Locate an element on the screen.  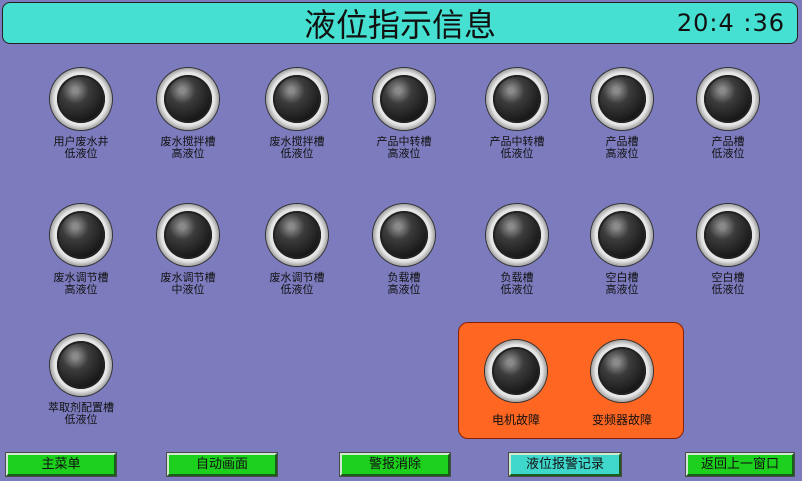
lamp-label: 产品中转槽 低液位 is located at coordinates (517, 147).